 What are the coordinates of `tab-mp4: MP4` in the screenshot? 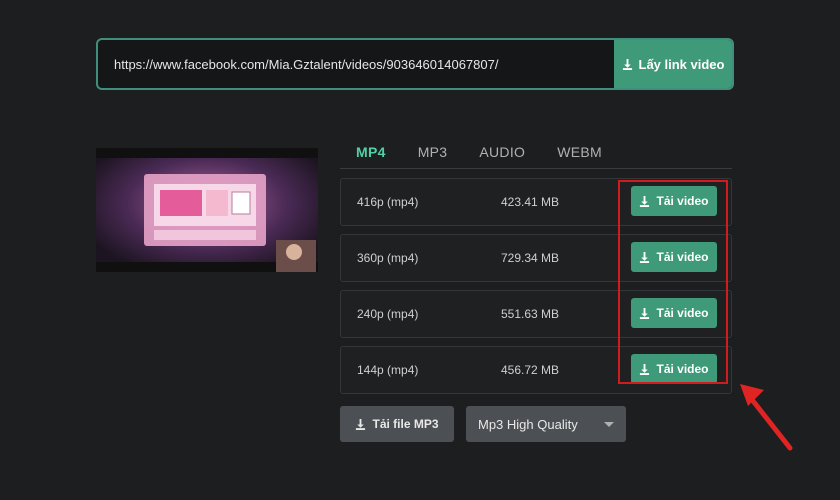 It's located at (371, 154).